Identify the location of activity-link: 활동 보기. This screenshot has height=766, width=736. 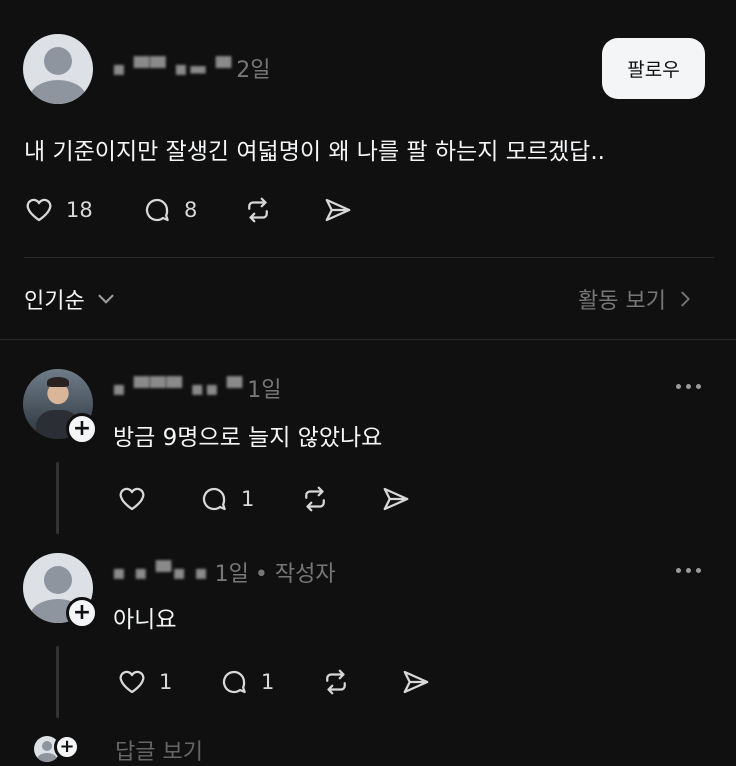
(637, 299).